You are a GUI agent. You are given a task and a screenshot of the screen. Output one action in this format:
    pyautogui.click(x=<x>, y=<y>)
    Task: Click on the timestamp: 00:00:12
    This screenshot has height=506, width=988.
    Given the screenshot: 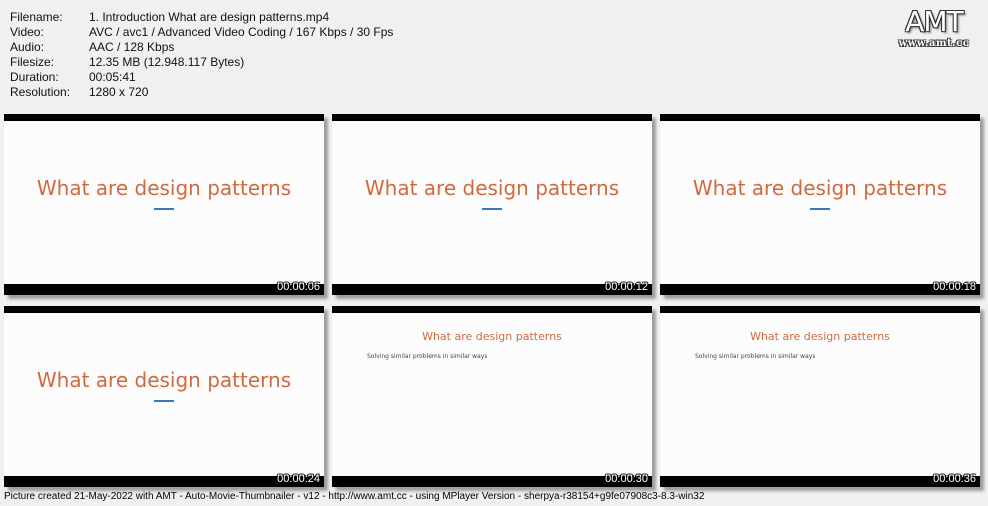 What is the action you would take?
    pyautogui.click(x=626, y=287)
    